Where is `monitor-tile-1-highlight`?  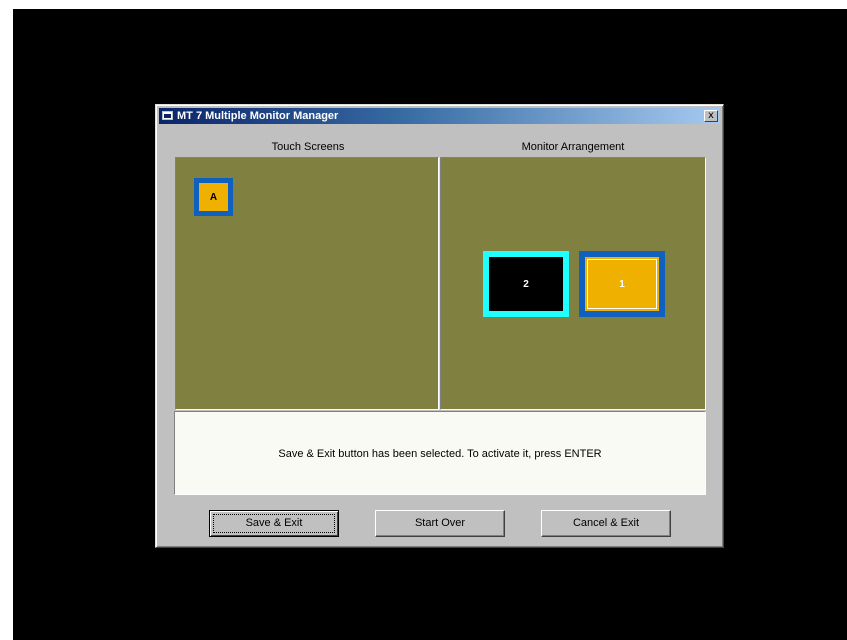
monitor-tile-1-highlight is located at coordinates (622, 284).